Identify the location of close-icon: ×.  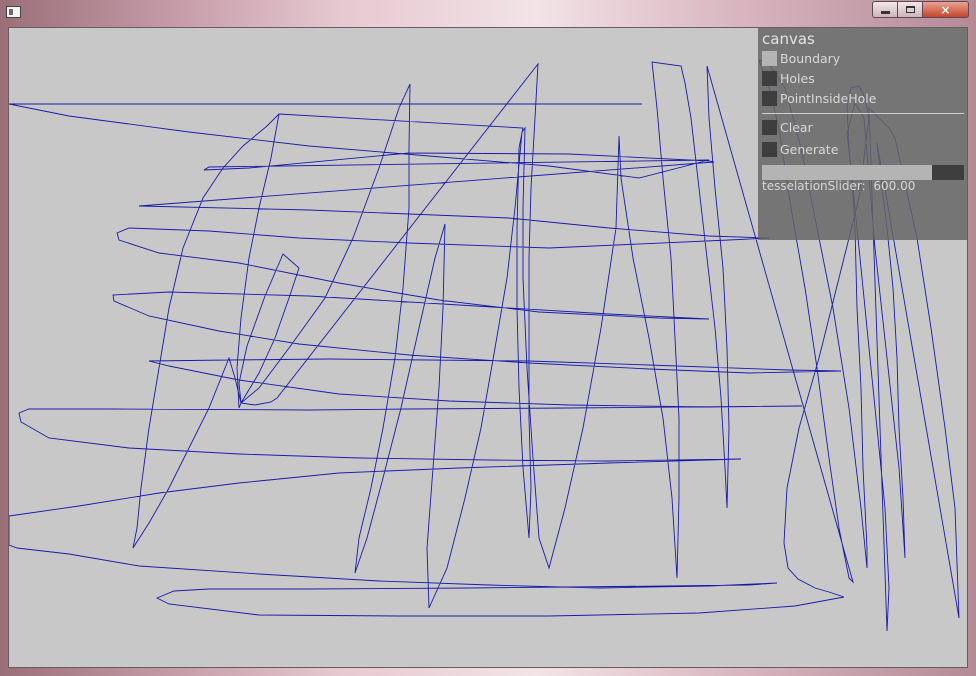
(945, 9).